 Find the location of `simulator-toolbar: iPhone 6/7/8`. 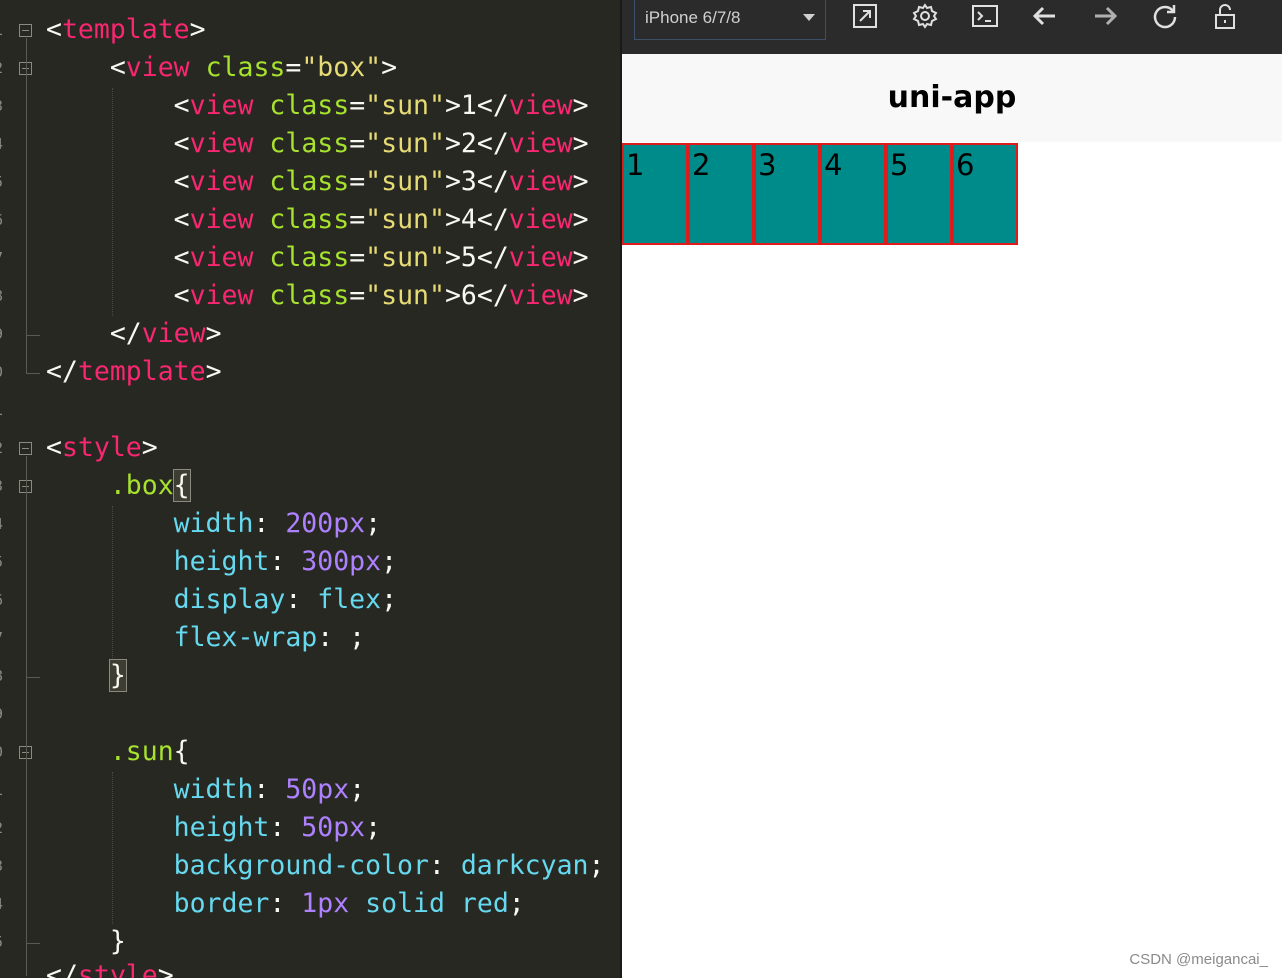

simulator-toolbar: iPhone 6/7/8 is located at coordinates (952, 27).